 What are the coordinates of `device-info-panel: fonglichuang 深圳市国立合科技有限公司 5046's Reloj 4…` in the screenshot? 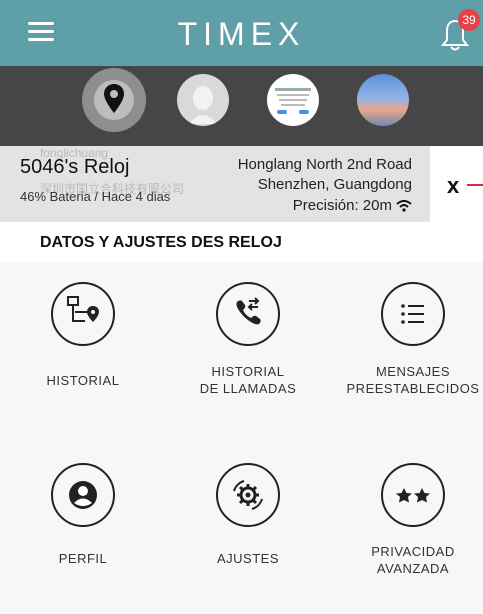 It's located at (215, 184).